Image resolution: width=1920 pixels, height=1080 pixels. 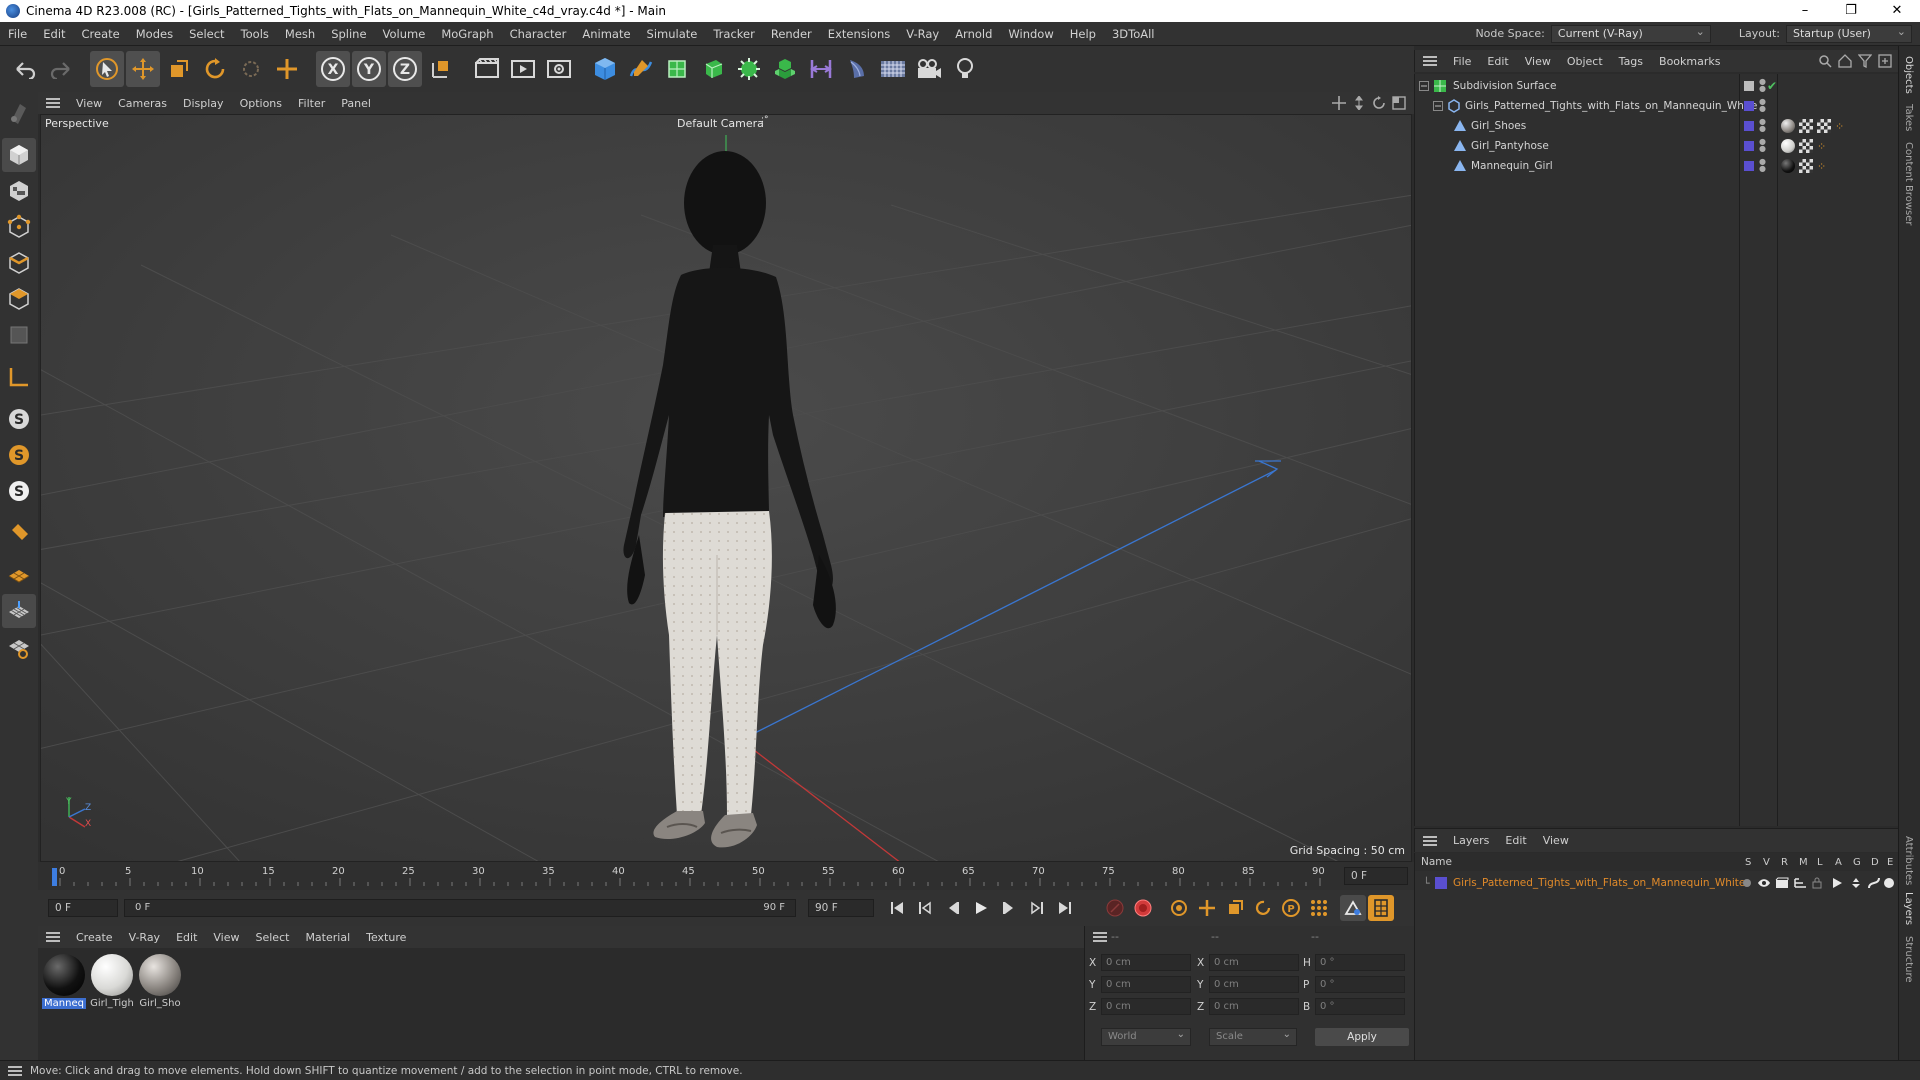 I want to click on tab-takes: Takes, so click(x=1908, y=117).